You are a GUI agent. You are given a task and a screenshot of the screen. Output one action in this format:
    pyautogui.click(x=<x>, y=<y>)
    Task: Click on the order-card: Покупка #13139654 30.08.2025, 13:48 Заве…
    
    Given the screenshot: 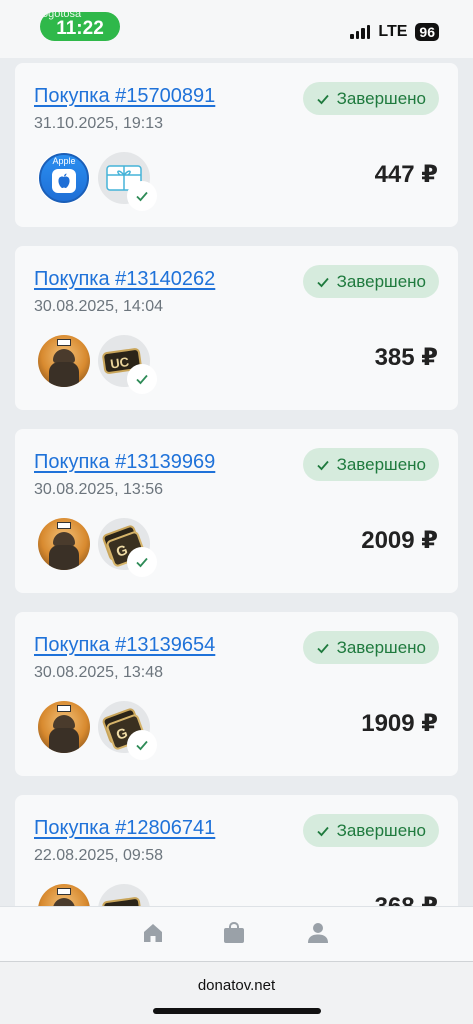 What is the action you would take?
    pyautogui.click(x=236, y=694)
    